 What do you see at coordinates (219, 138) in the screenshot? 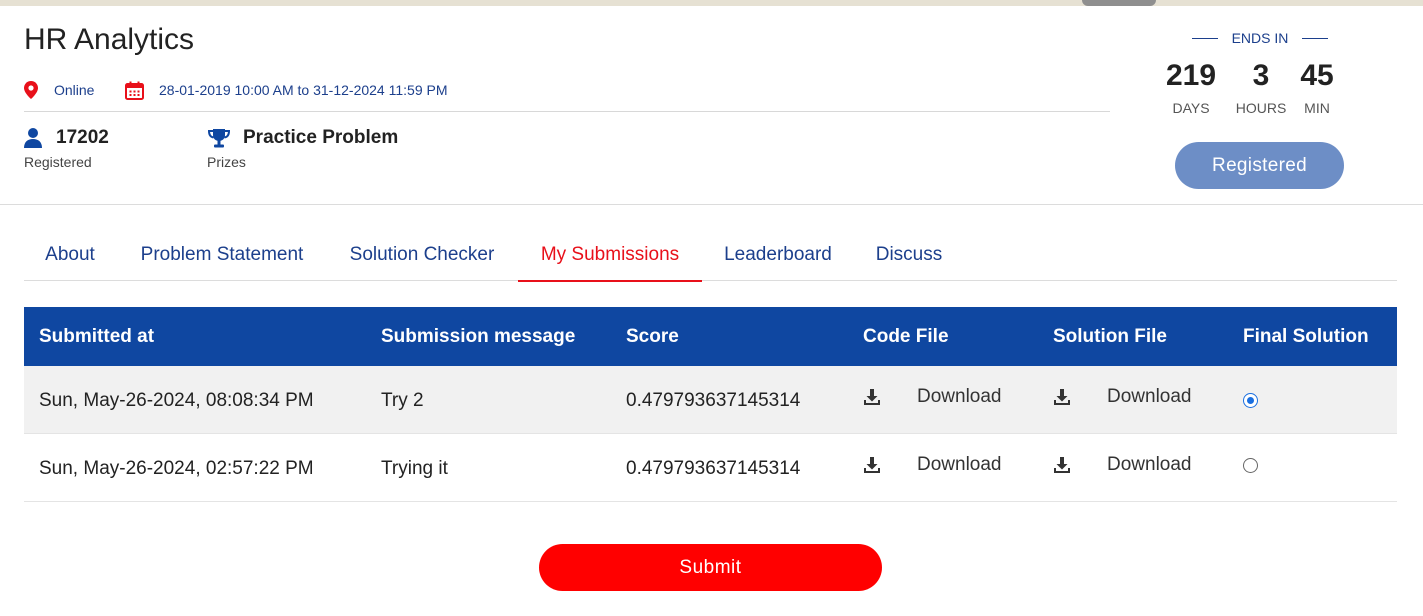
I see `trophy-icon` at bounding box center [219, 138].